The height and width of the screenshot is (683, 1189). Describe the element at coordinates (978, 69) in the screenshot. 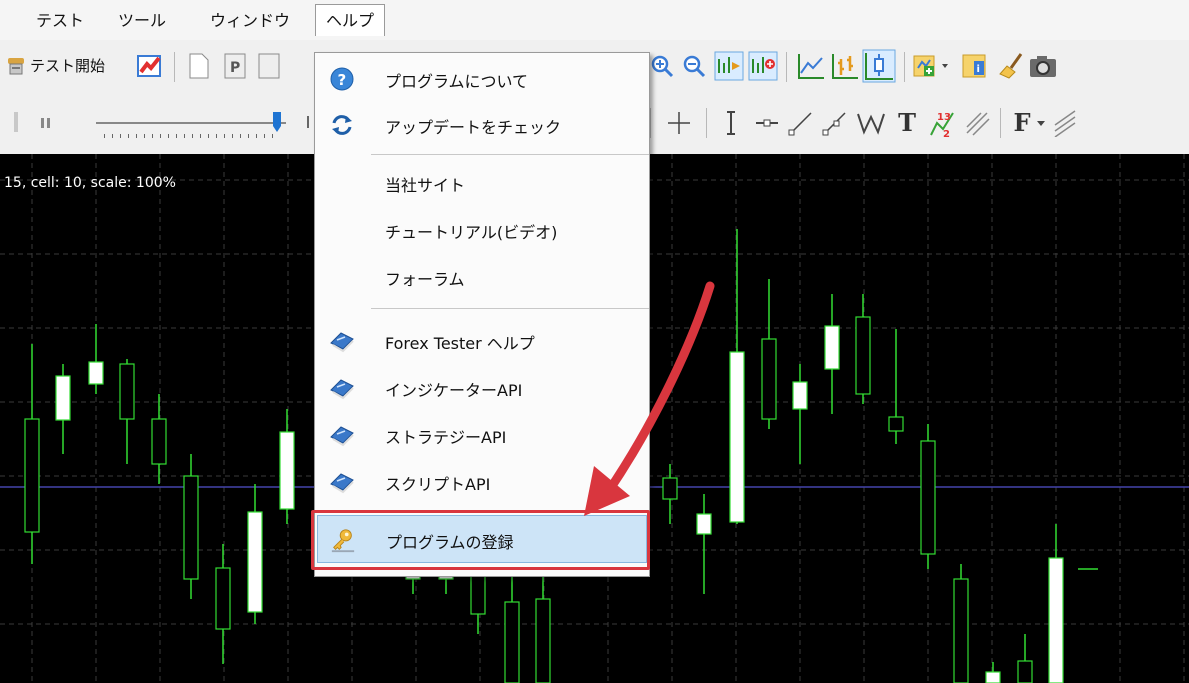

I see `svg-text: i` at that location.